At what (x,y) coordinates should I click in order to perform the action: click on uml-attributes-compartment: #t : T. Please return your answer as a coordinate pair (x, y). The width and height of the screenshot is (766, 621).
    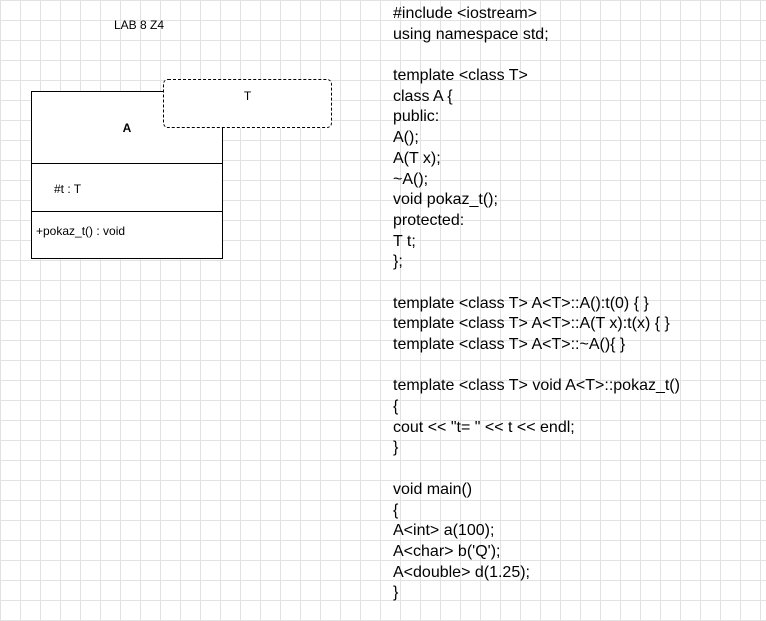
    Looking at the image, I should click on (127, 188).